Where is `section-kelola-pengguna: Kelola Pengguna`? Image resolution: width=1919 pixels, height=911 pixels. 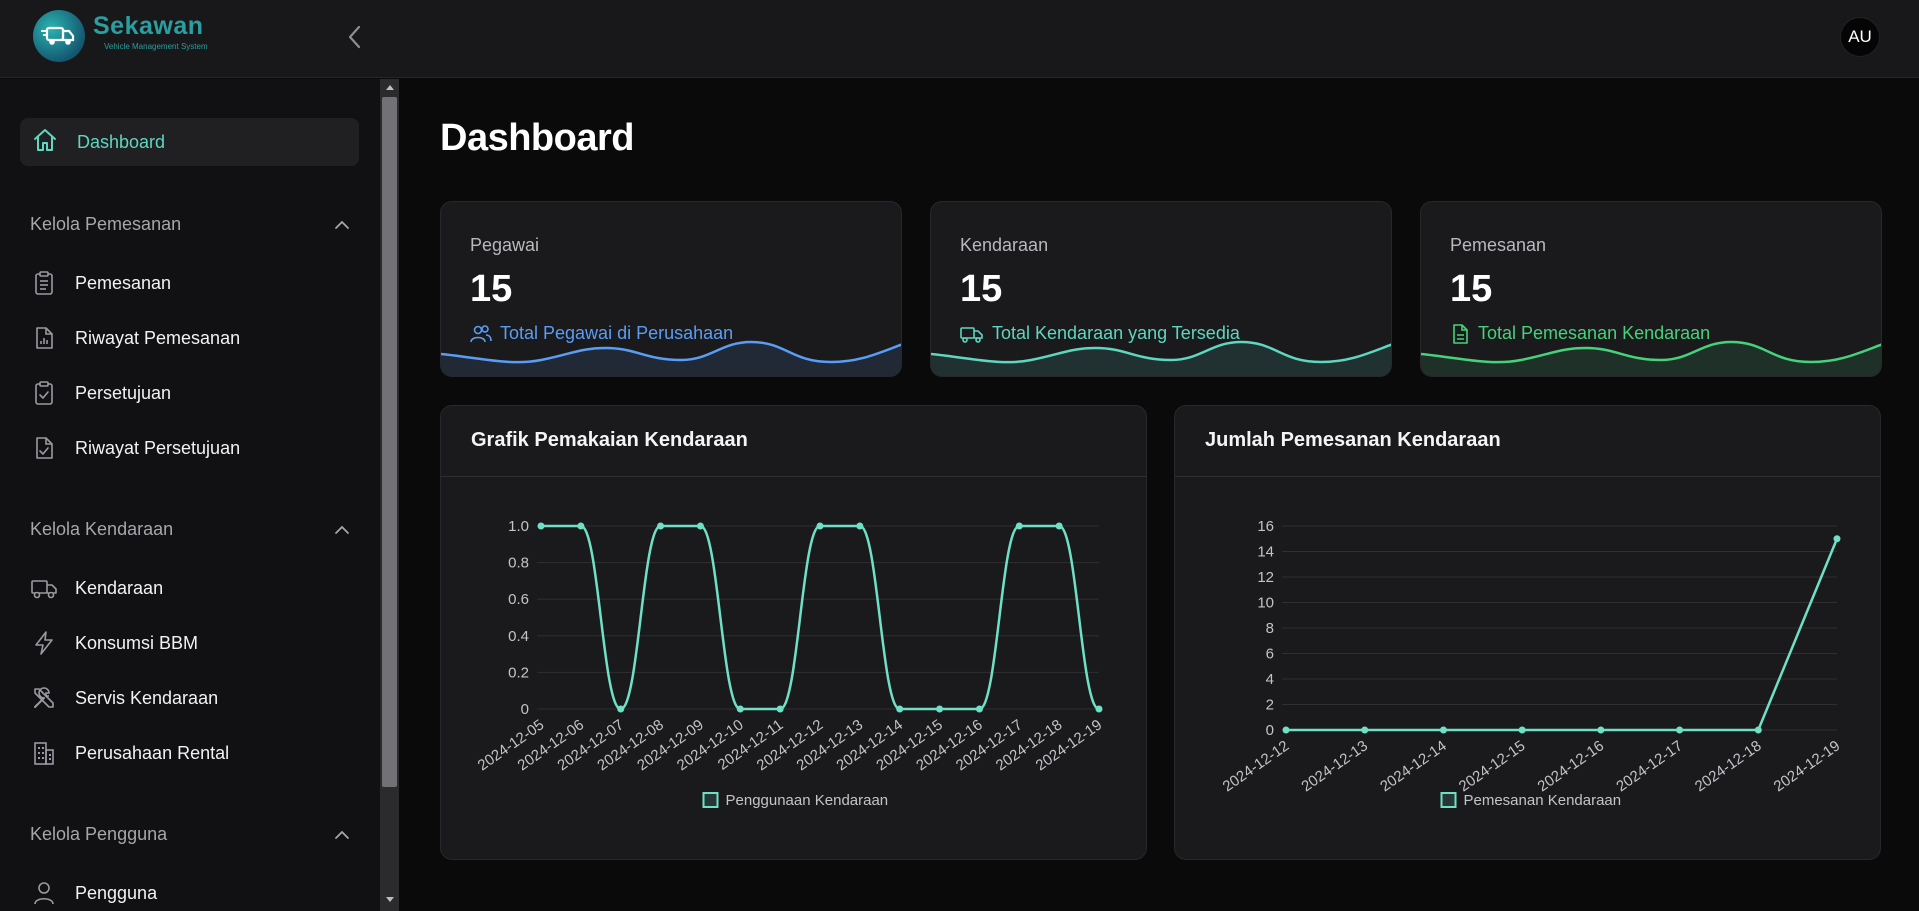 section-kelola-pengguna: Kelola Pengguna is located at coordinates (190, 834).